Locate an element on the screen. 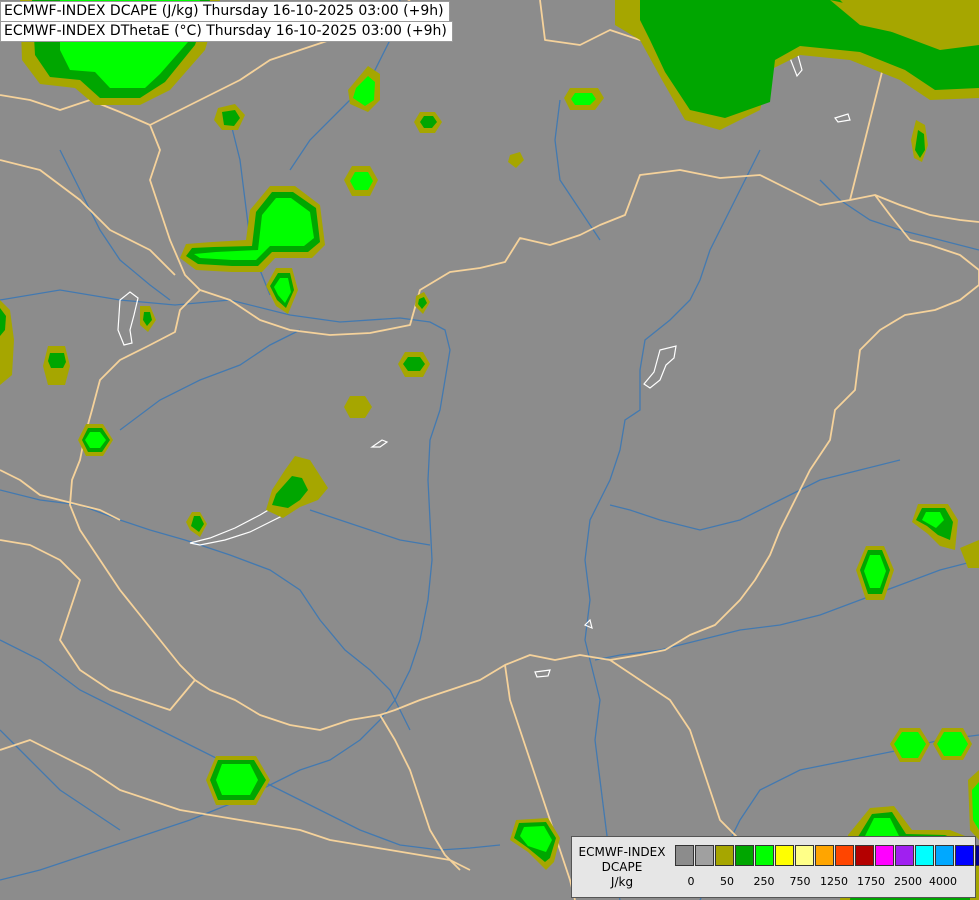 The width and height of the screenshot is (979, 900). legend-tick-label: 1750 is located at coordinates (871, 881).